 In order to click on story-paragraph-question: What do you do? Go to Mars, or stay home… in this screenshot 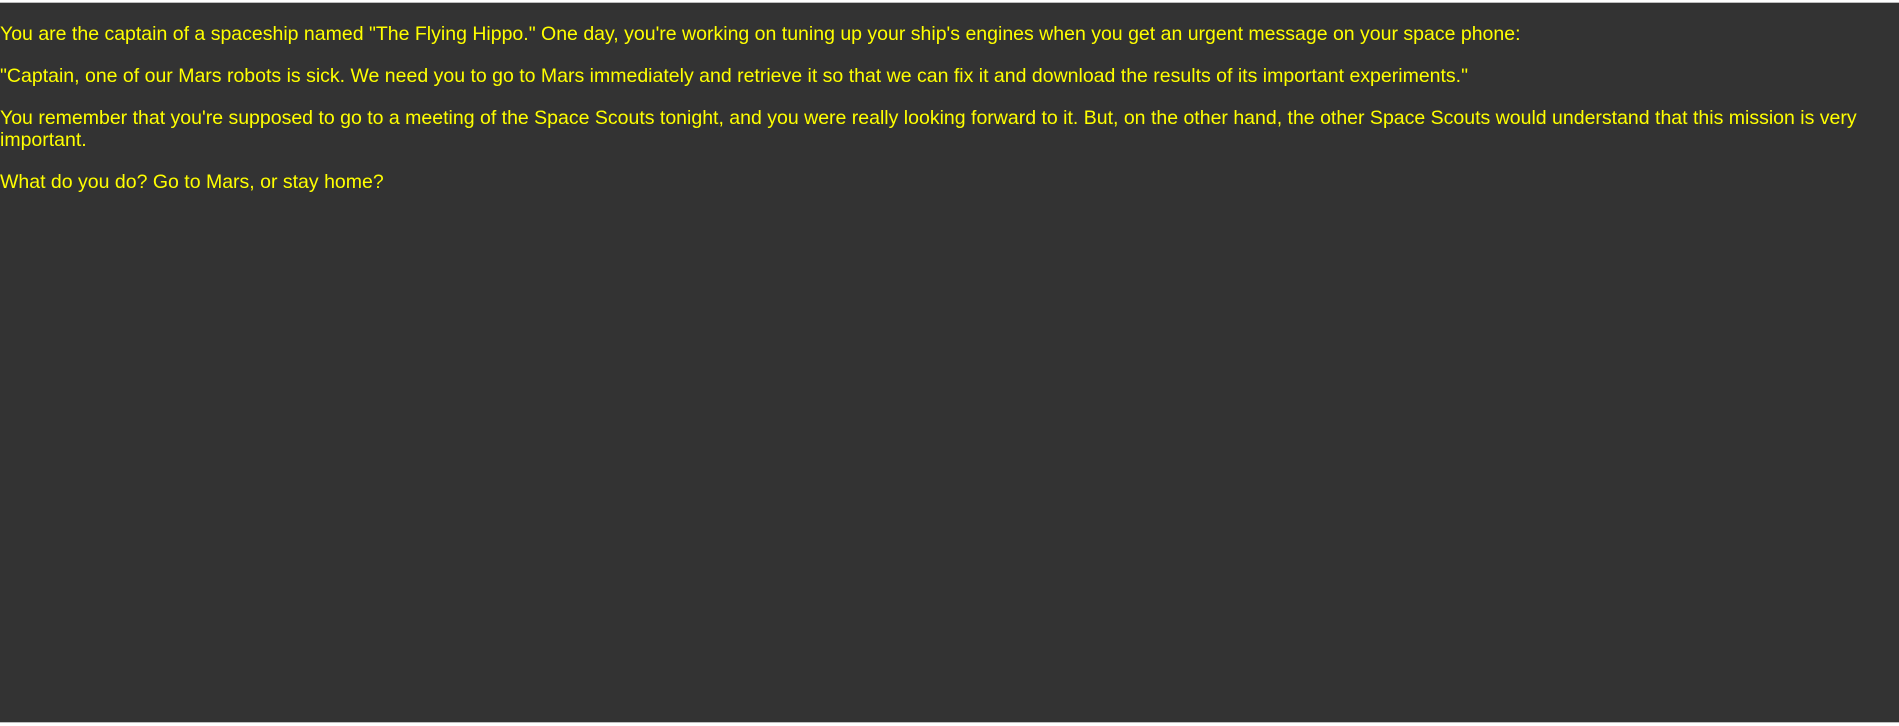, I will do `click(192, 182)`.